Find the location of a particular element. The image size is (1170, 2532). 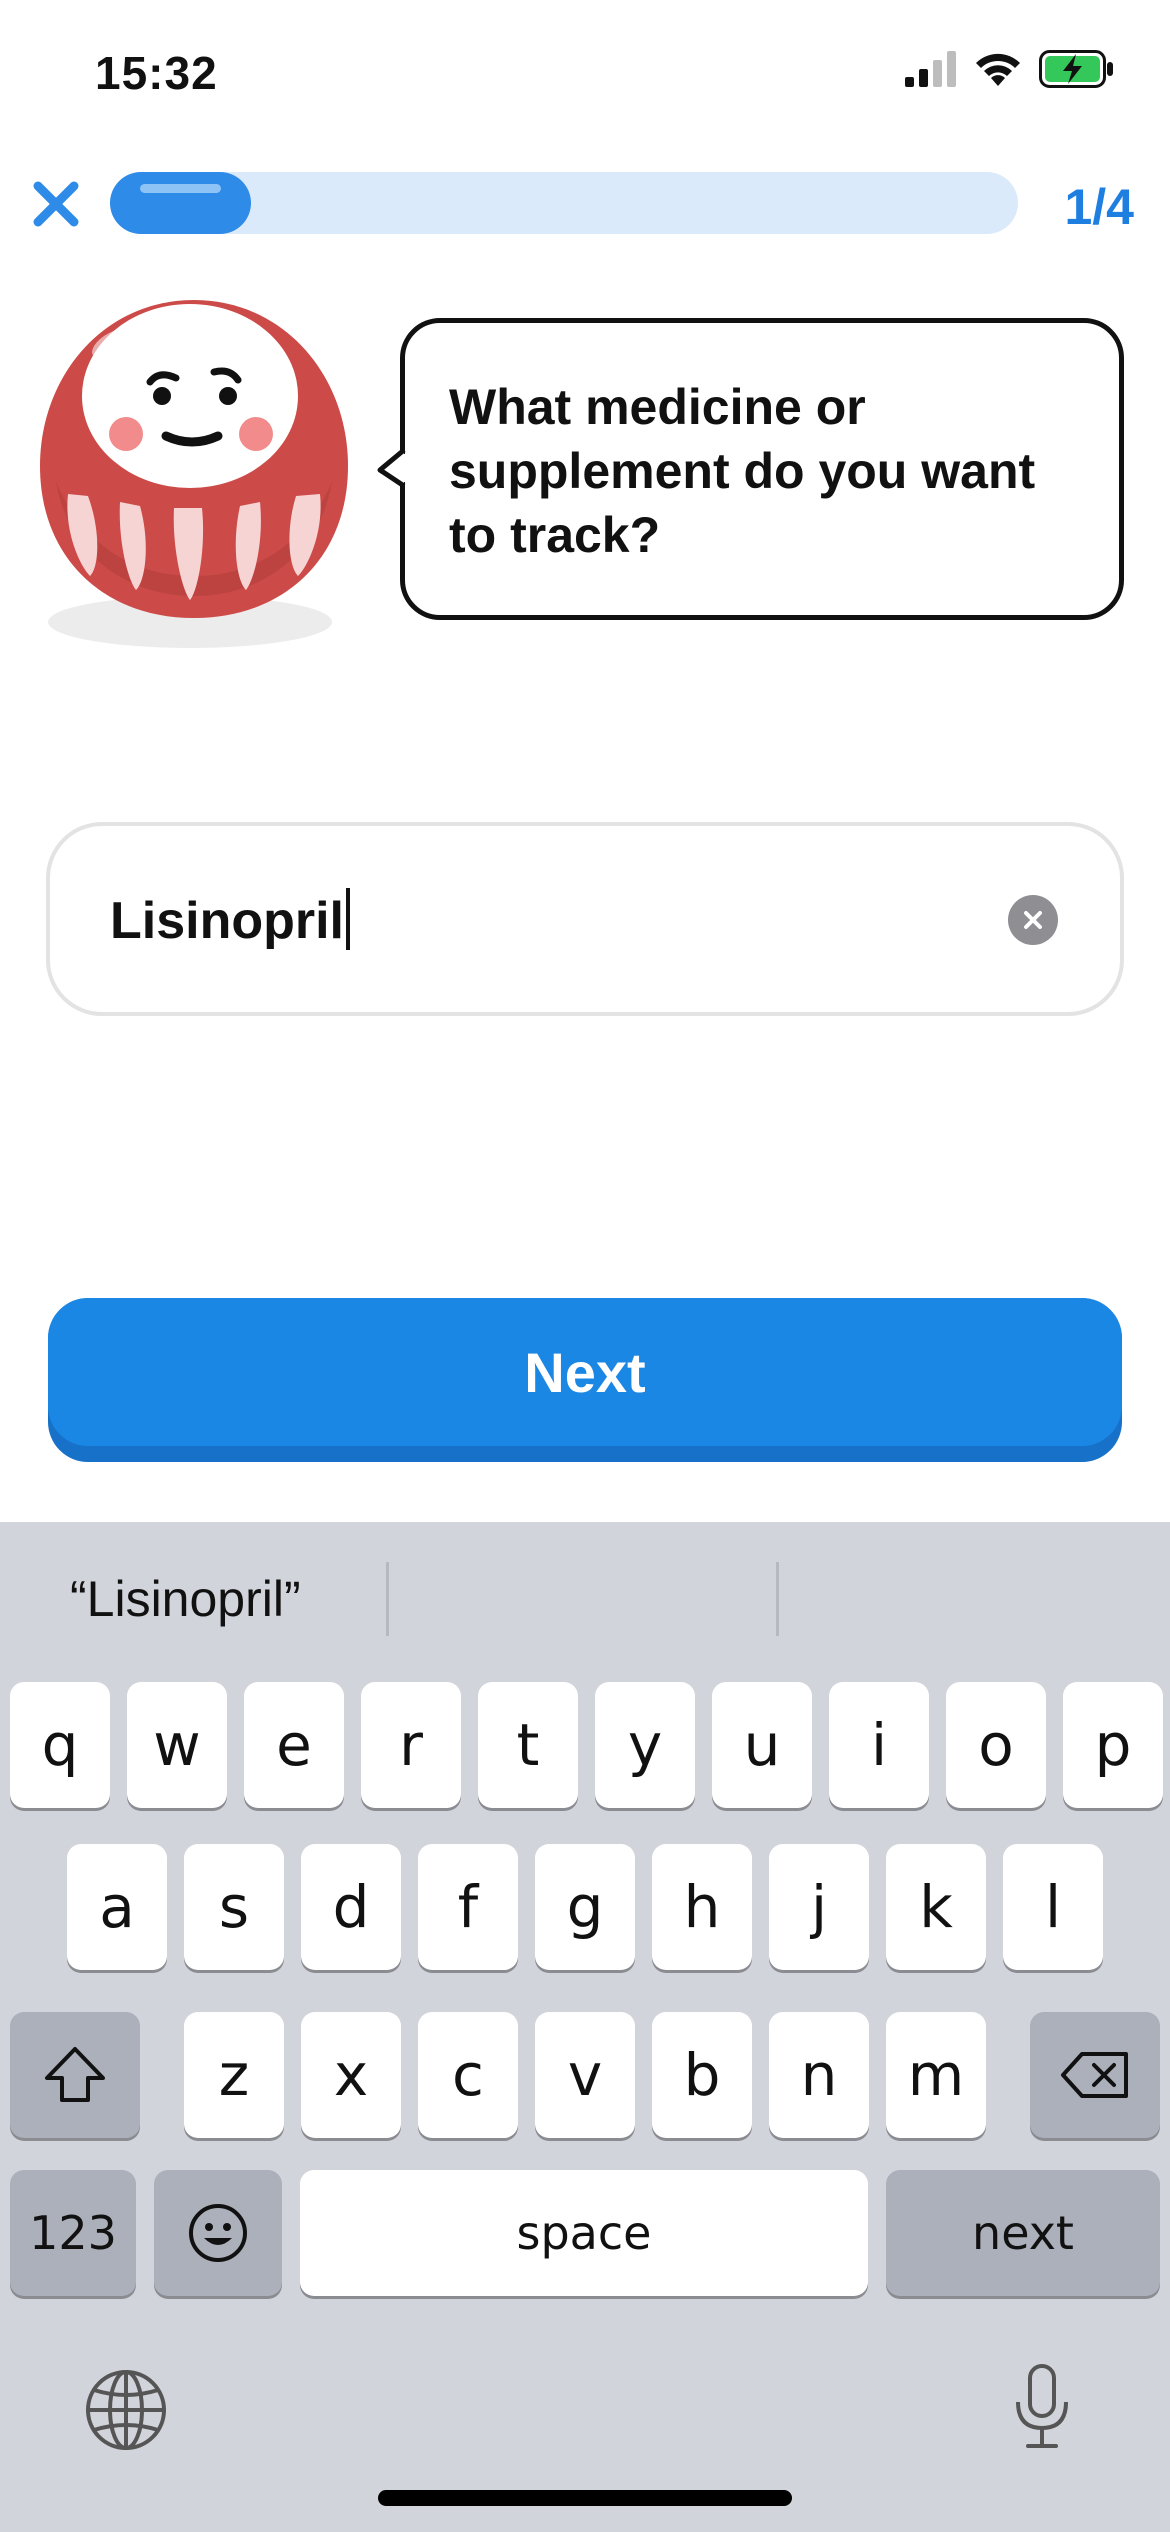

key-z: z is located at coordinates (234, 2075).